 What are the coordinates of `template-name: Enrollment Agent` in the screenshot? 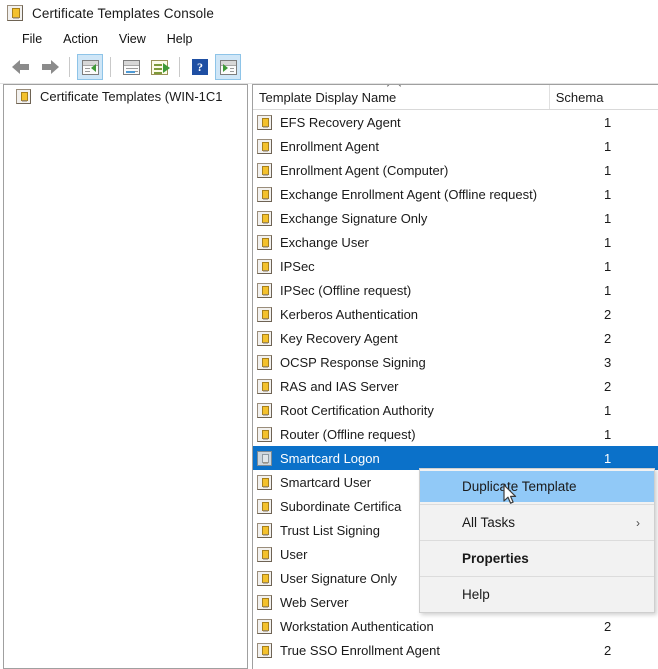 It's located at (330, 146).